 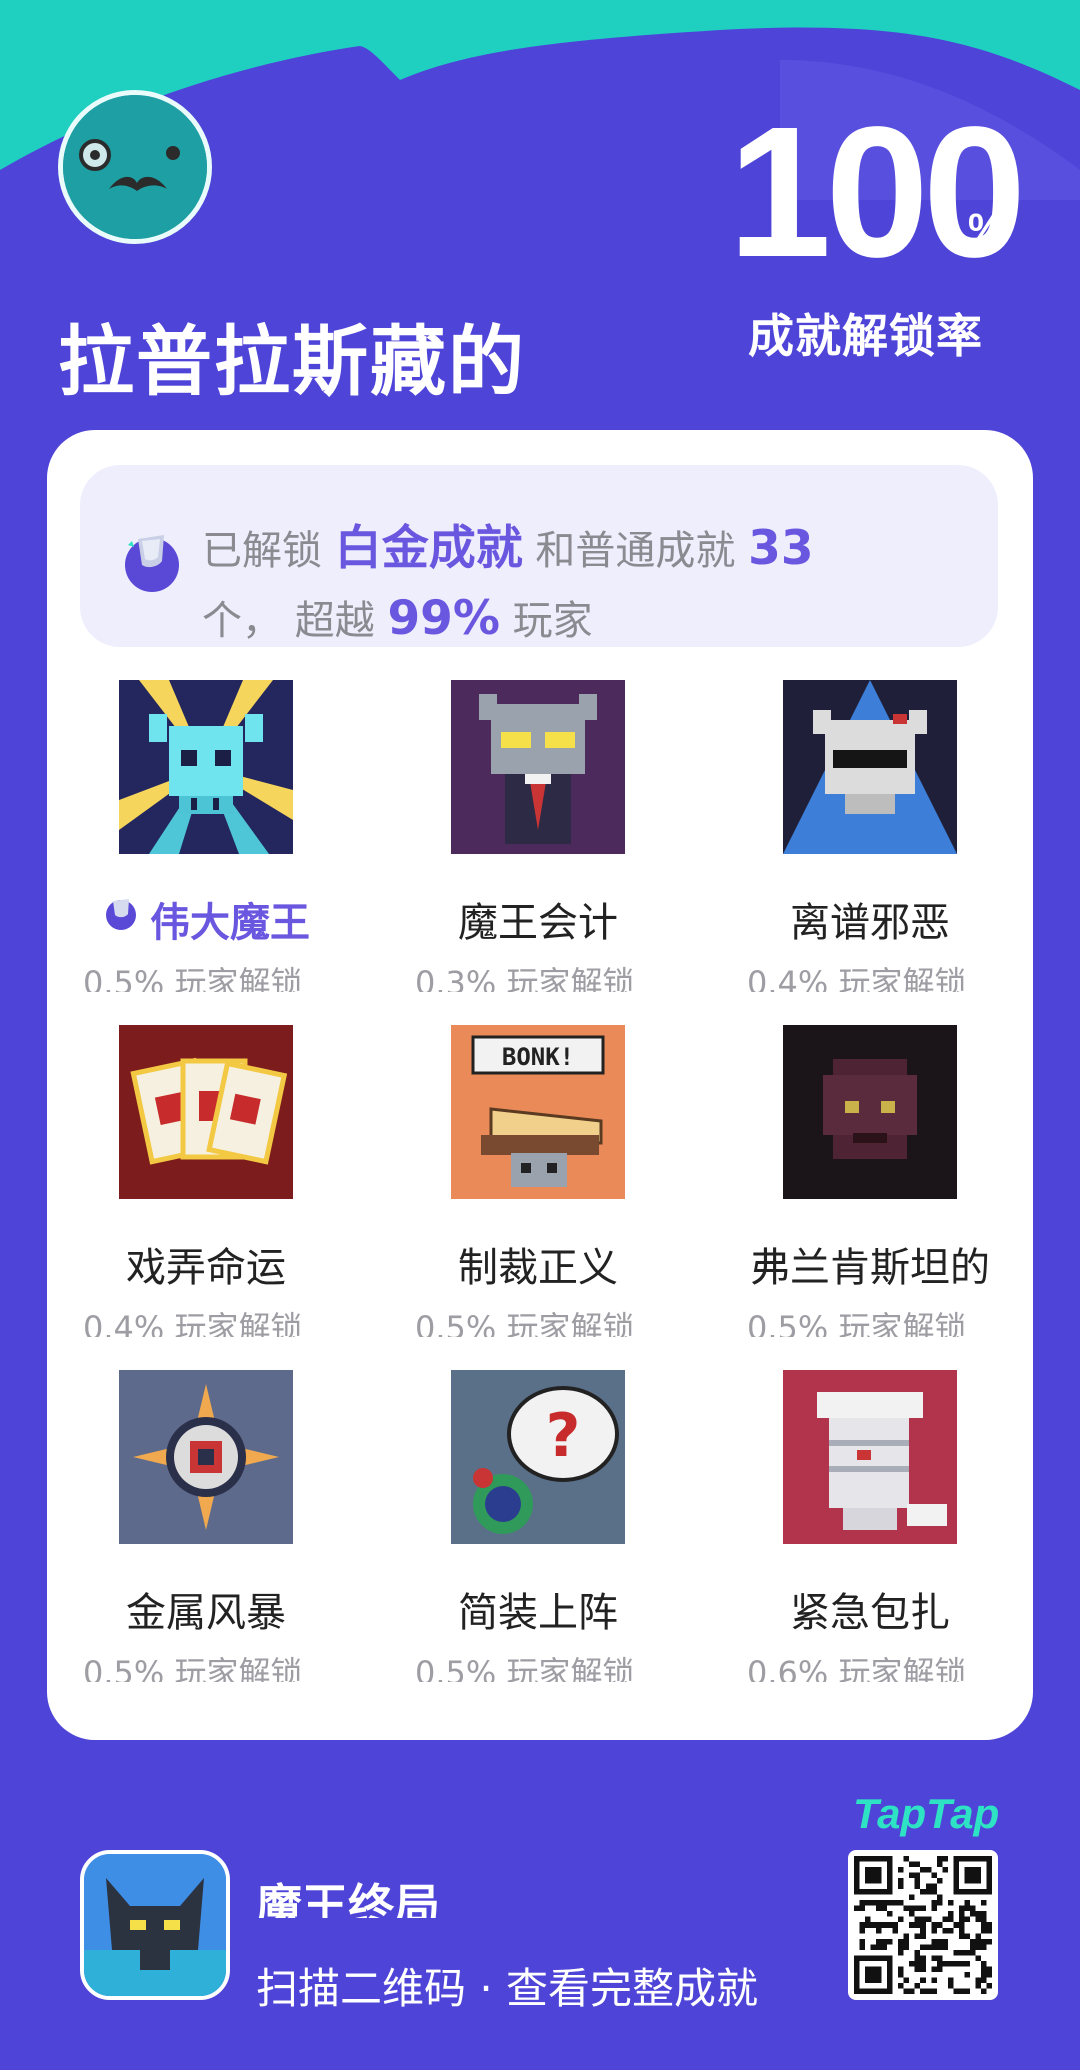 I want to click on achievement-name: 紧急包扎, so click(x=870, y=1613).